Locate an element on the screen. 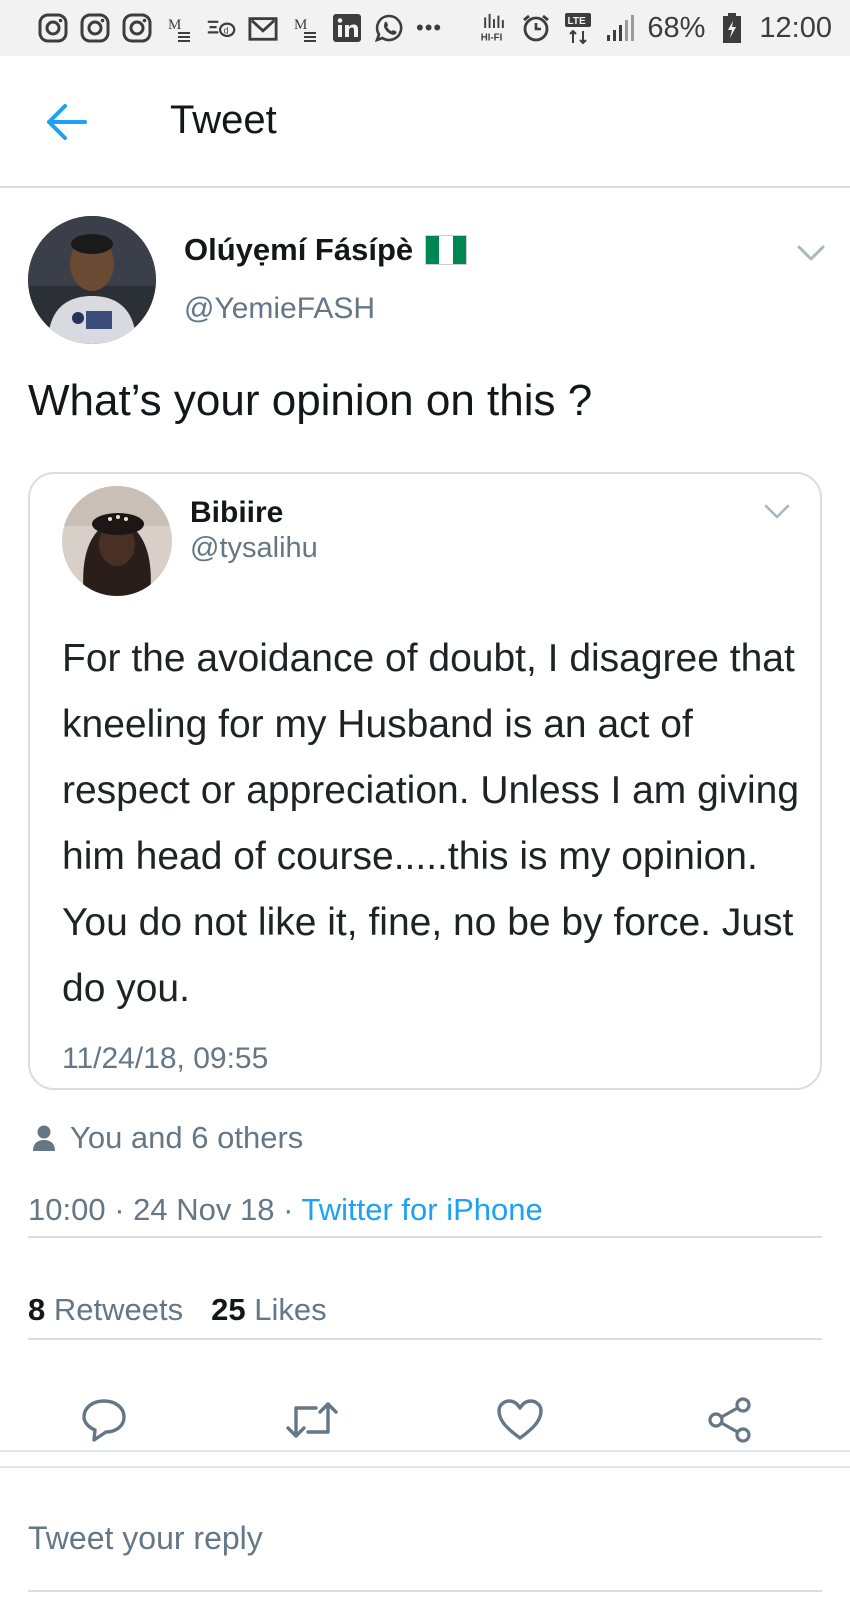 This screenshot has height=1600, width=850. retweets-count: 8 is located at coordinates (37, 1309).